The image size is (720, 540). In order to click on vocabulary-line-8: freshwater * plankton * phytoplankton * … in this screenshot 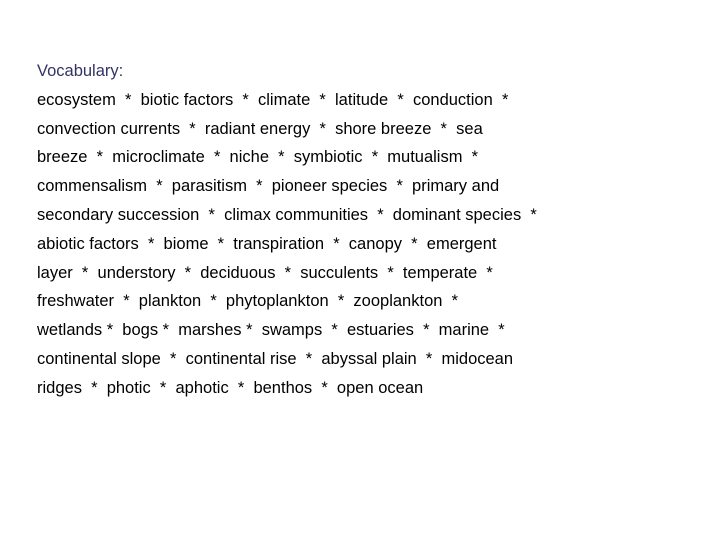, I will do `click(248, 301)`.